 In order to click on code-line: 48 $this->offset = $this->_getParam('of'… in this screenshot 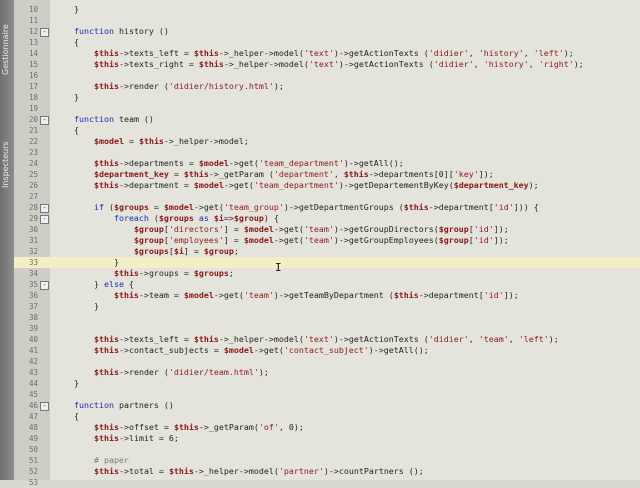, I will do `click(327, 427)`.